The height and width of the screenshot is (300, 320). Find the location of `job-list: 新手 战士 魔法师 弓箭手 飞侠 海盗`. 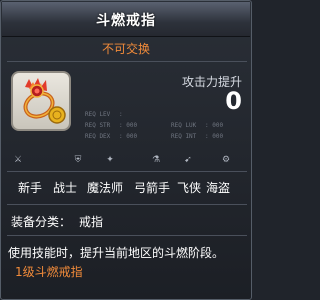

job-list: 新手 战士 魔法师 弓箭手 飞侠 海盗 is located at coordinates (127, 188).